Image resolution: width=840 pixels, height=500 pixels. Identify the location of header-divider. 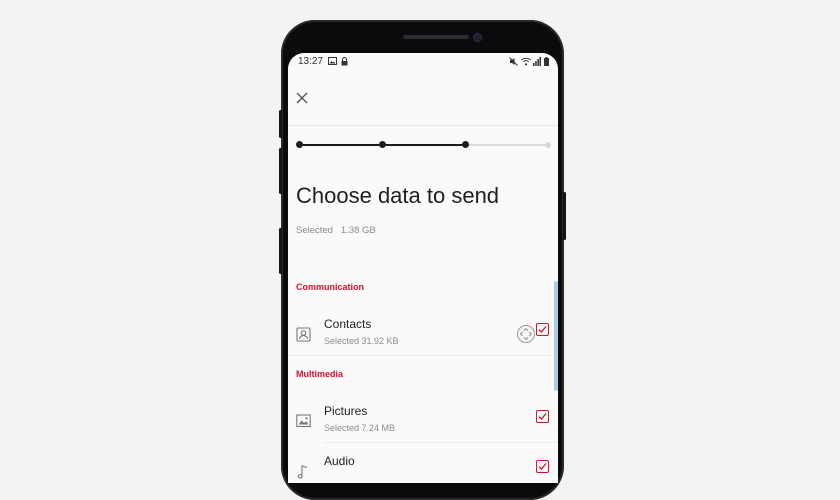
(423, 125).